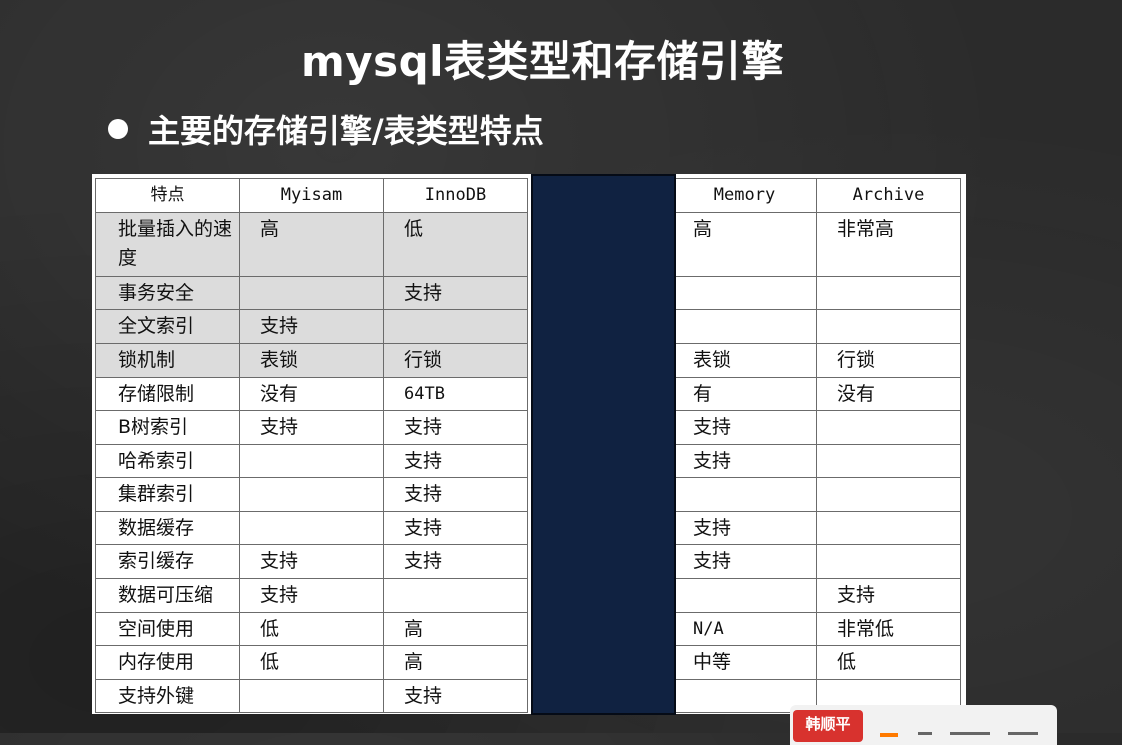  I want to click on archive-cell: 非常低, so click(888, 629).